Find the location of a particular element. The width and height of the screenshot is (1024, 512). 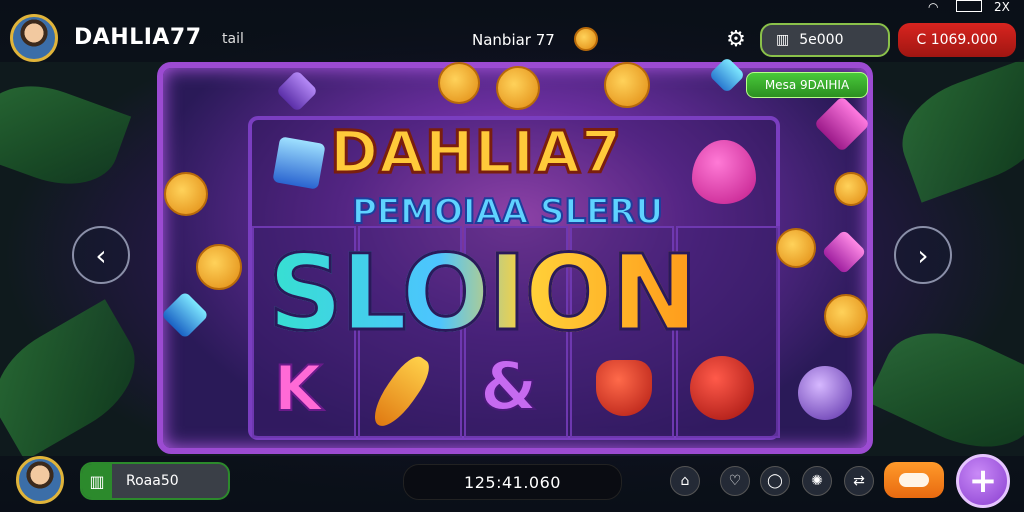

favorite-button: ♡ is located at coordinates (735, 481).